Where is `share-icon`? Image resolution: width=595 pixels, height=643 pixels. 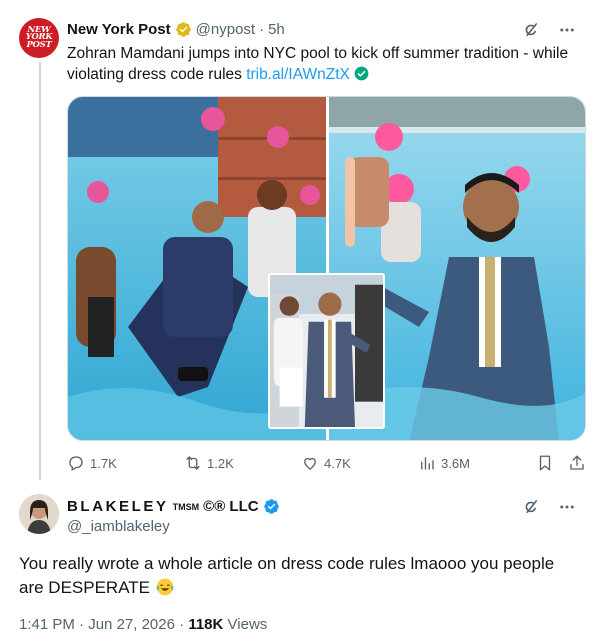
share-icon is located at coordinates (577, 463).